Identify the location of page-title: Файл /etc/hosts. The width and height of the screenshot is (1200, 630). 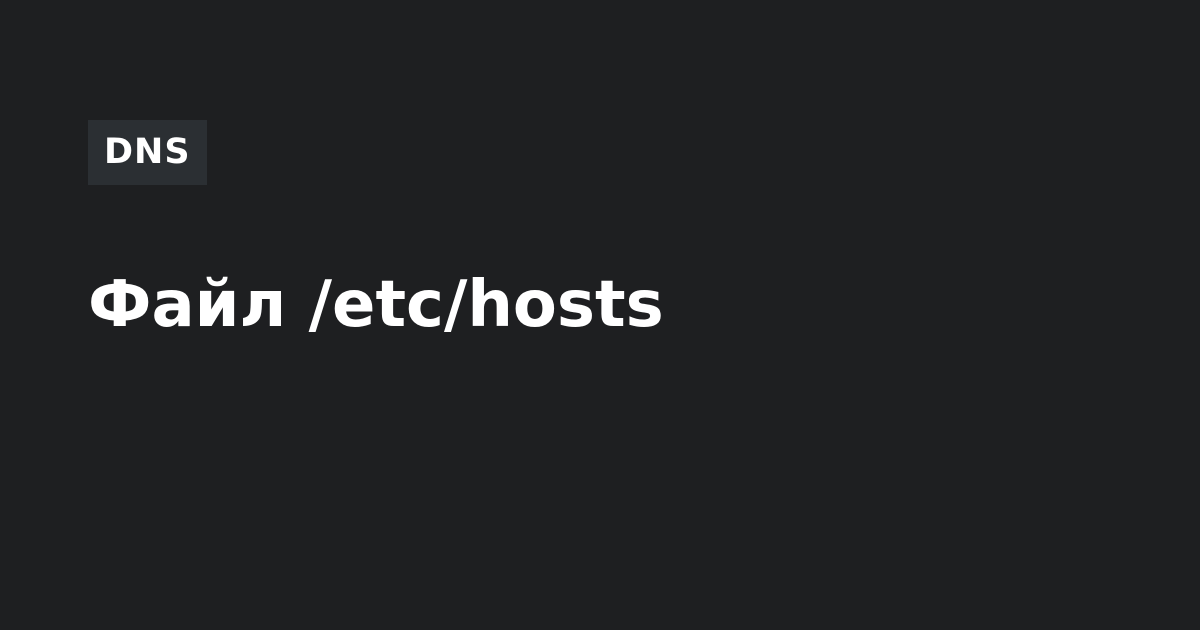
(376, 305).